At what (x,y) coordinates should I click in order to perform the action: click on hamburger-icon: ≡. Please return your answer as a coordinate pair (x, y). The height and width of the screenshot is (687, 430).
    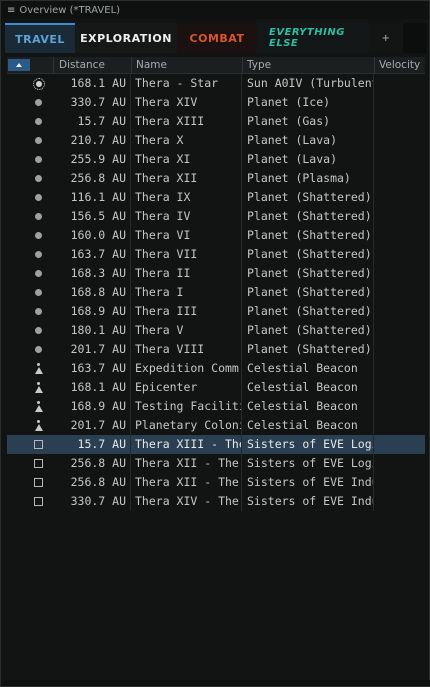
    Looking at the image, I should click on (11, 10).